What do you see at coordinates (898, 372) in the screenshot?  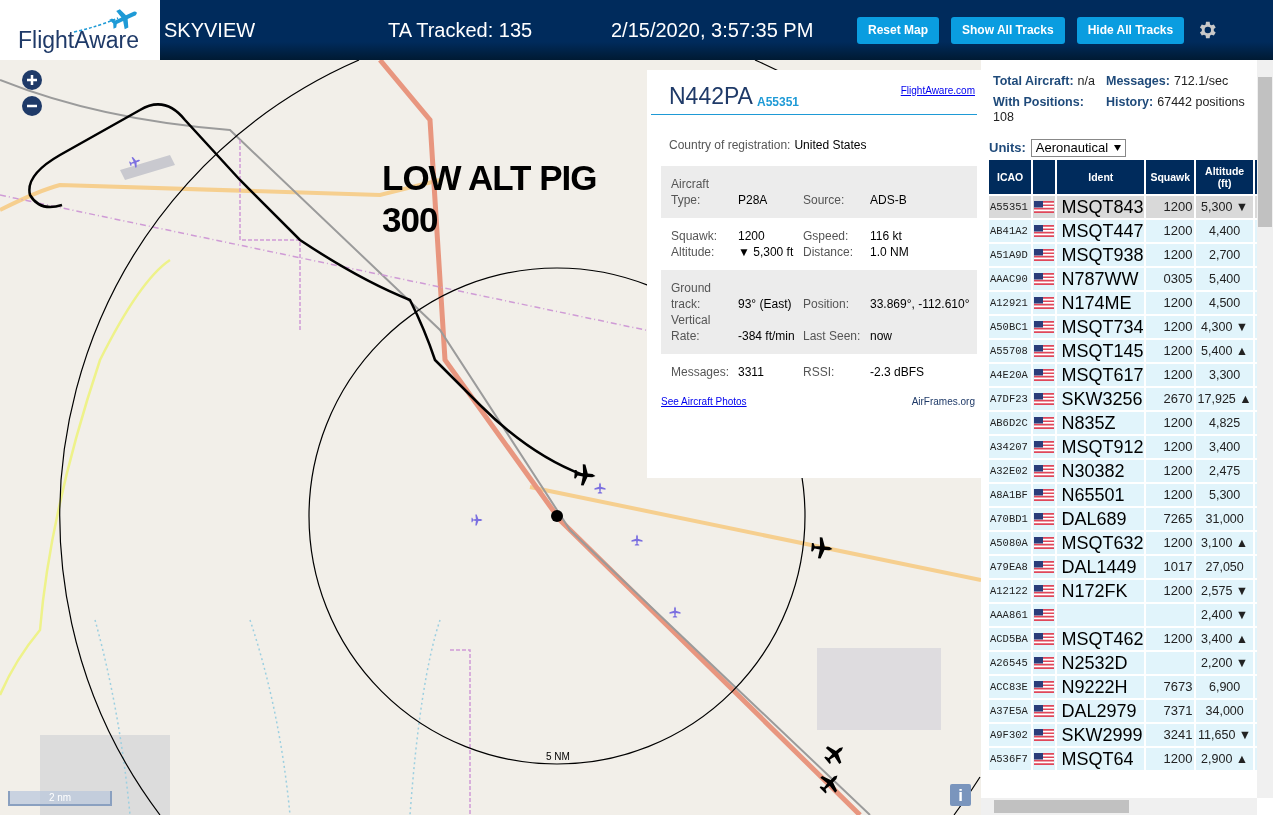 I see `field-value: -2.3 dBFS` at bounding box center [898, 372].